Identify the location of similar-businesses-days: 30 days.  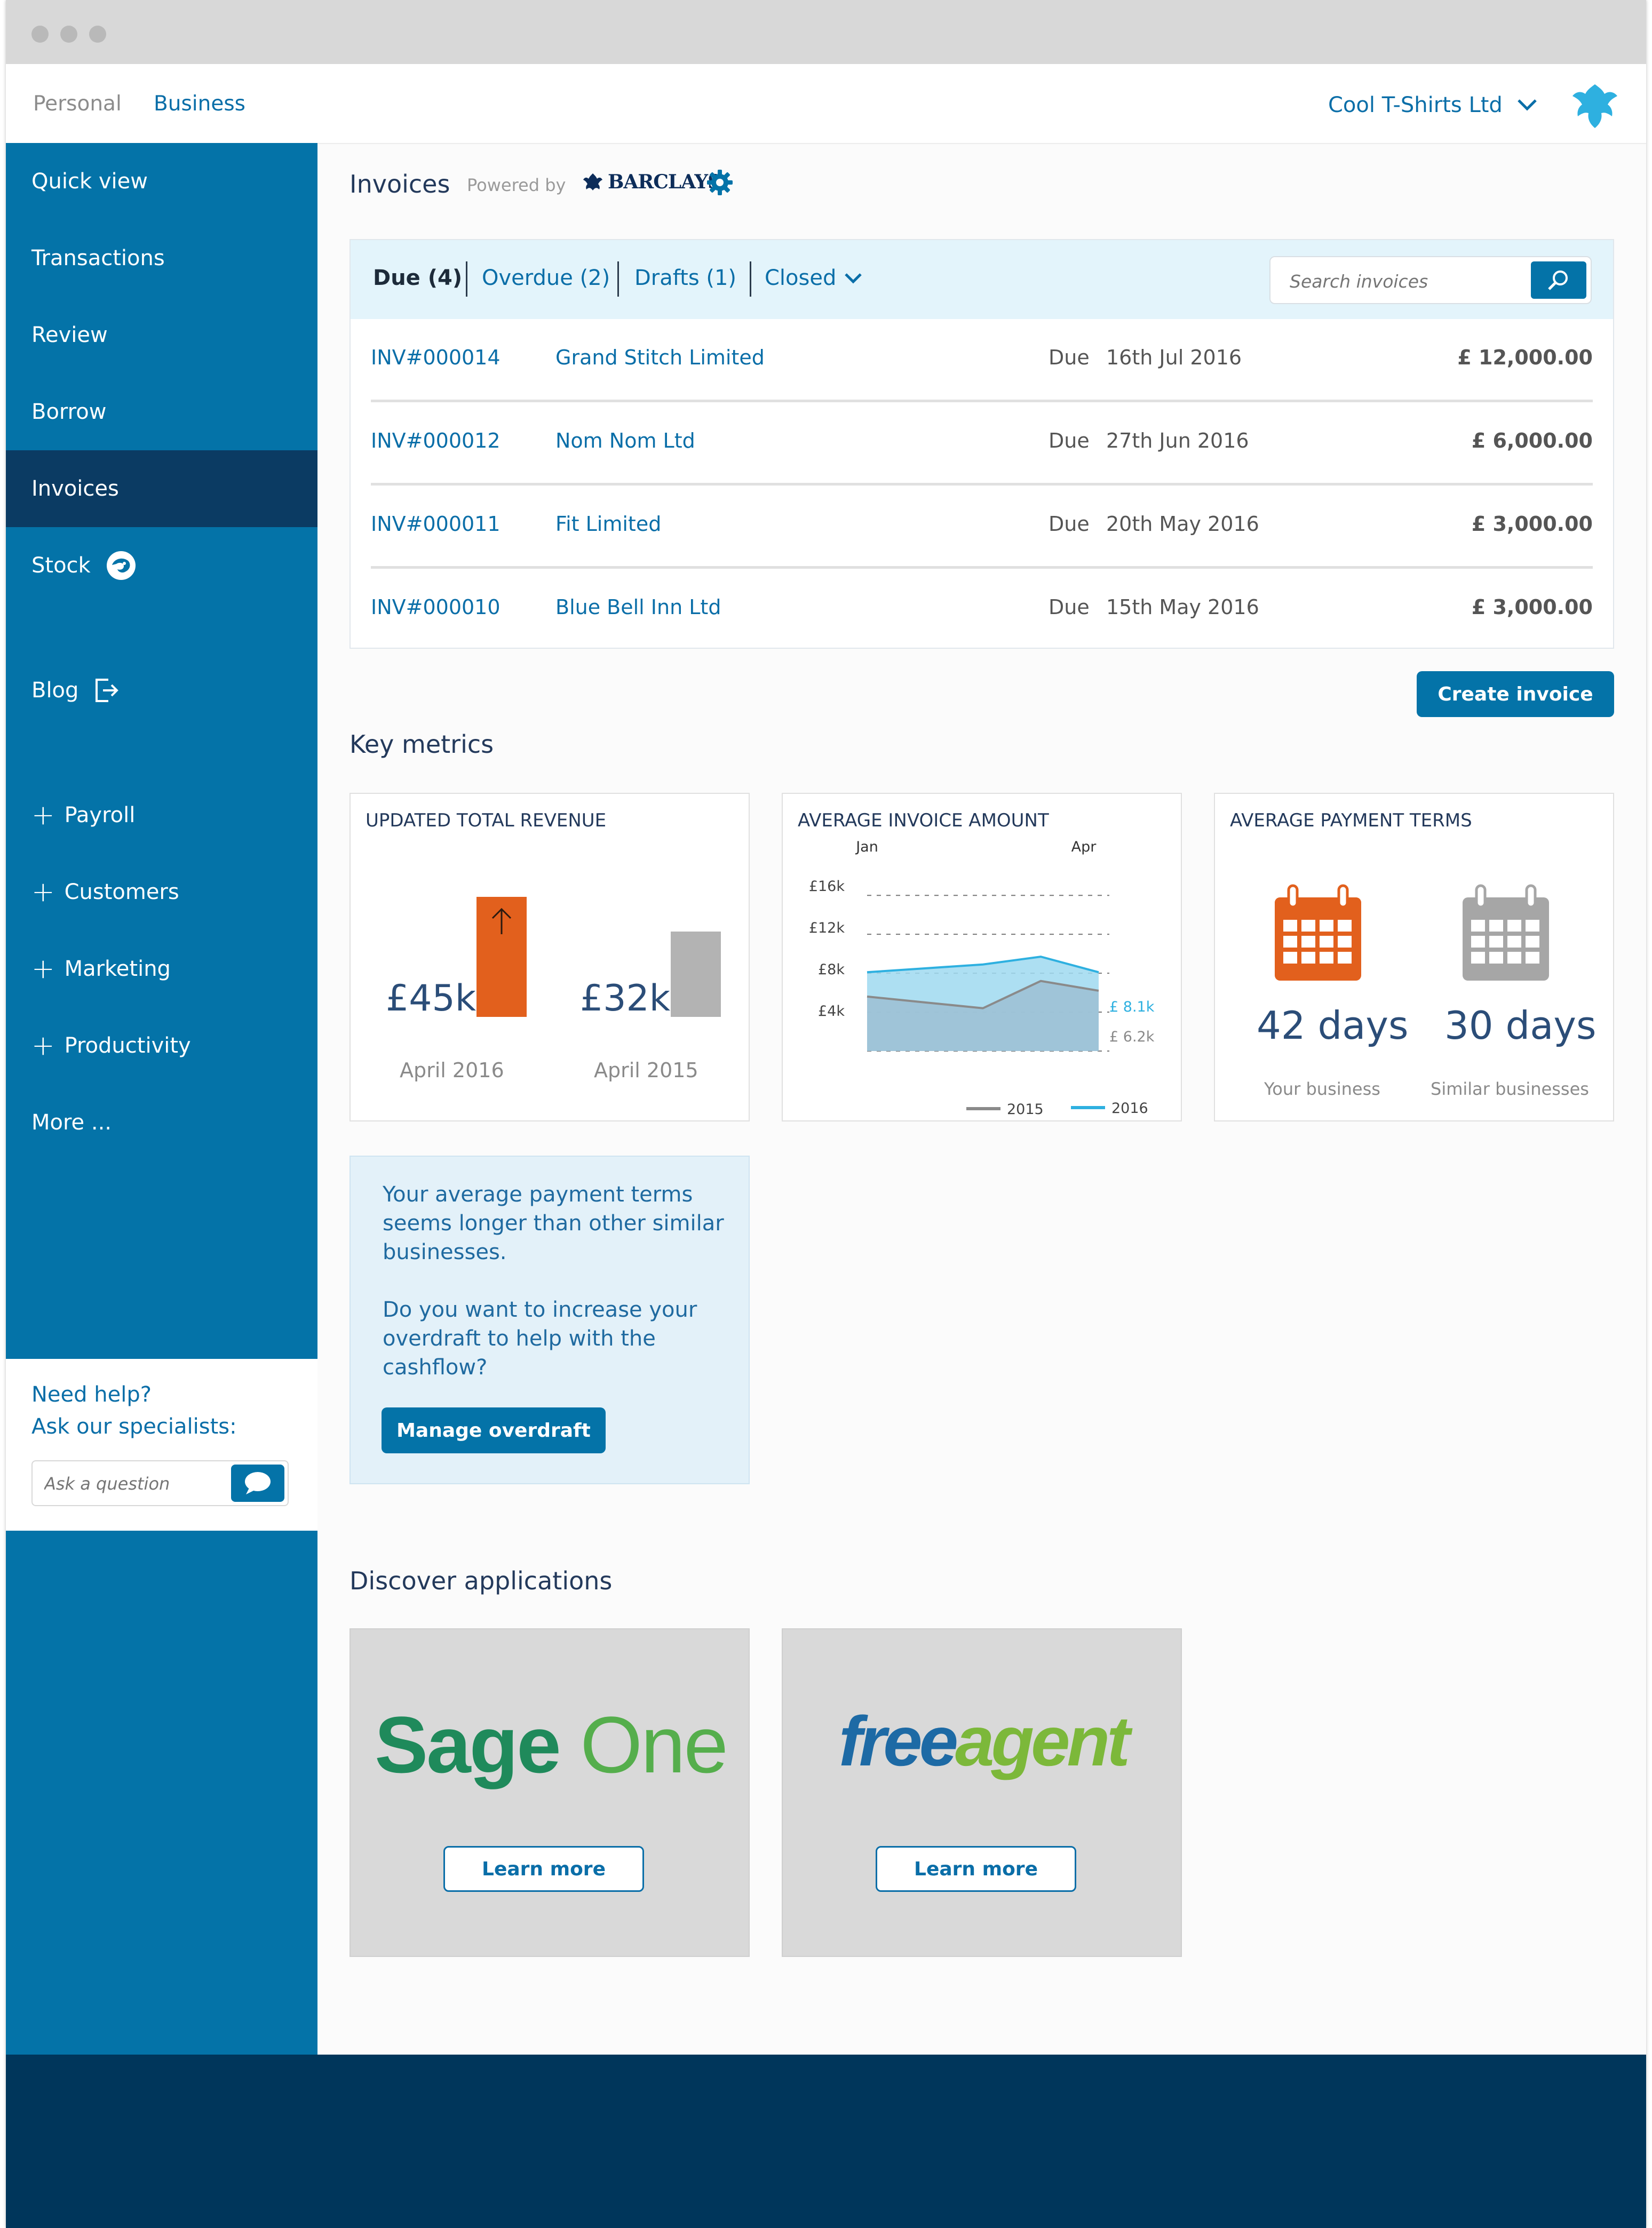
(1520, 1025).